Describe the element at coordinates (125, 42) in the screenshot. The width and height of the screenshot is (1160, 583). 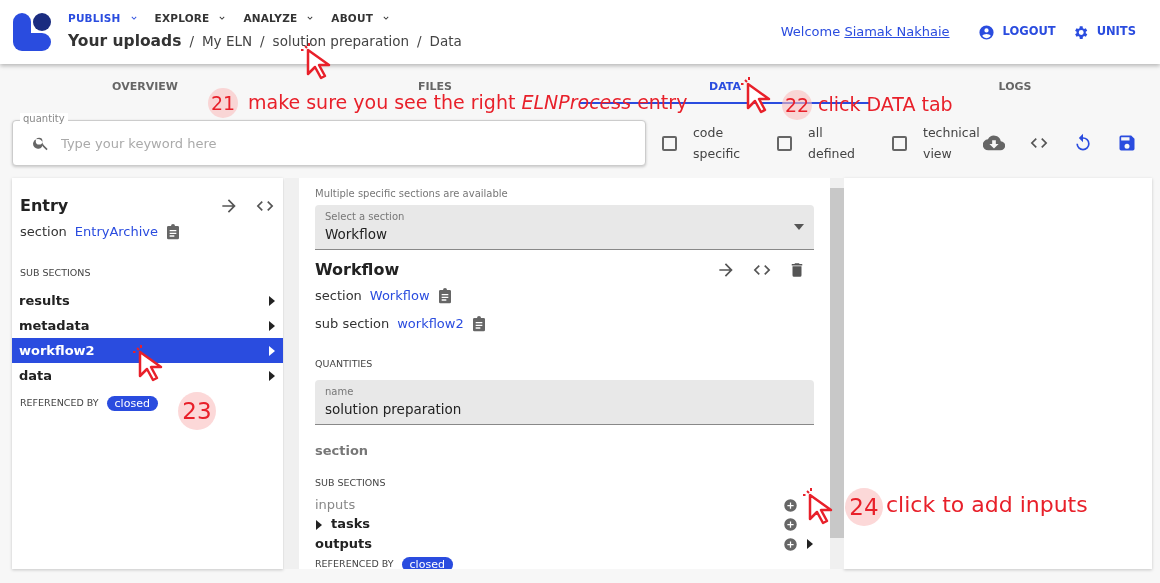
I see `breadcrumb: Your uploads` at that location.